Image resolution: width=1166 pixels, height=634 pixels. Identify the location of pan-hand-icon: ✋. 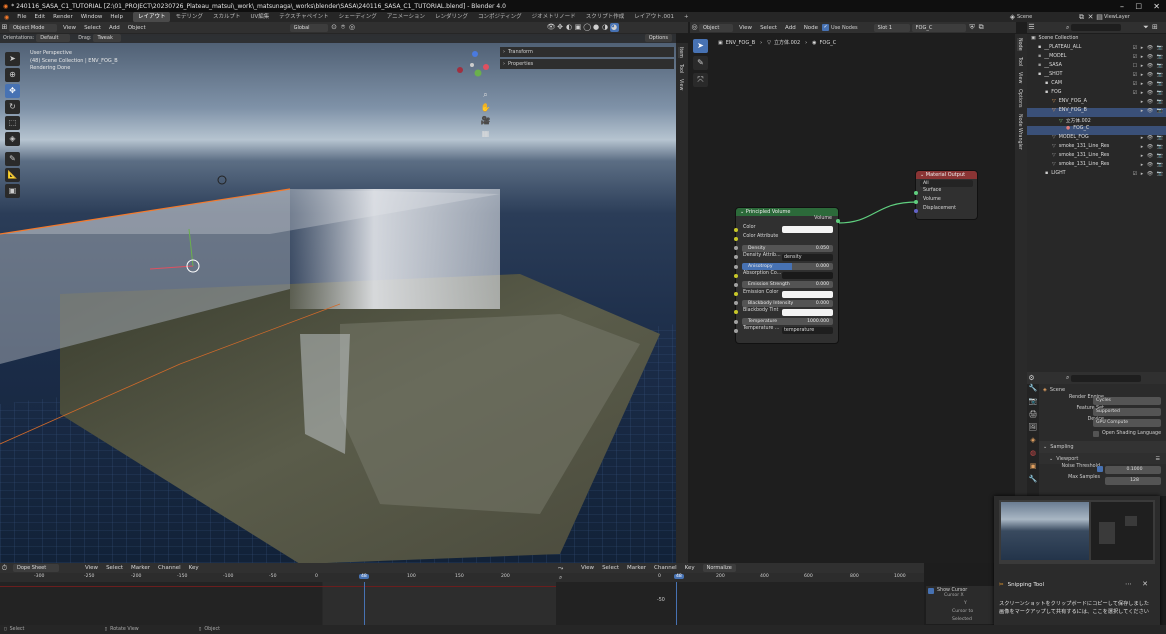
(485, 109).